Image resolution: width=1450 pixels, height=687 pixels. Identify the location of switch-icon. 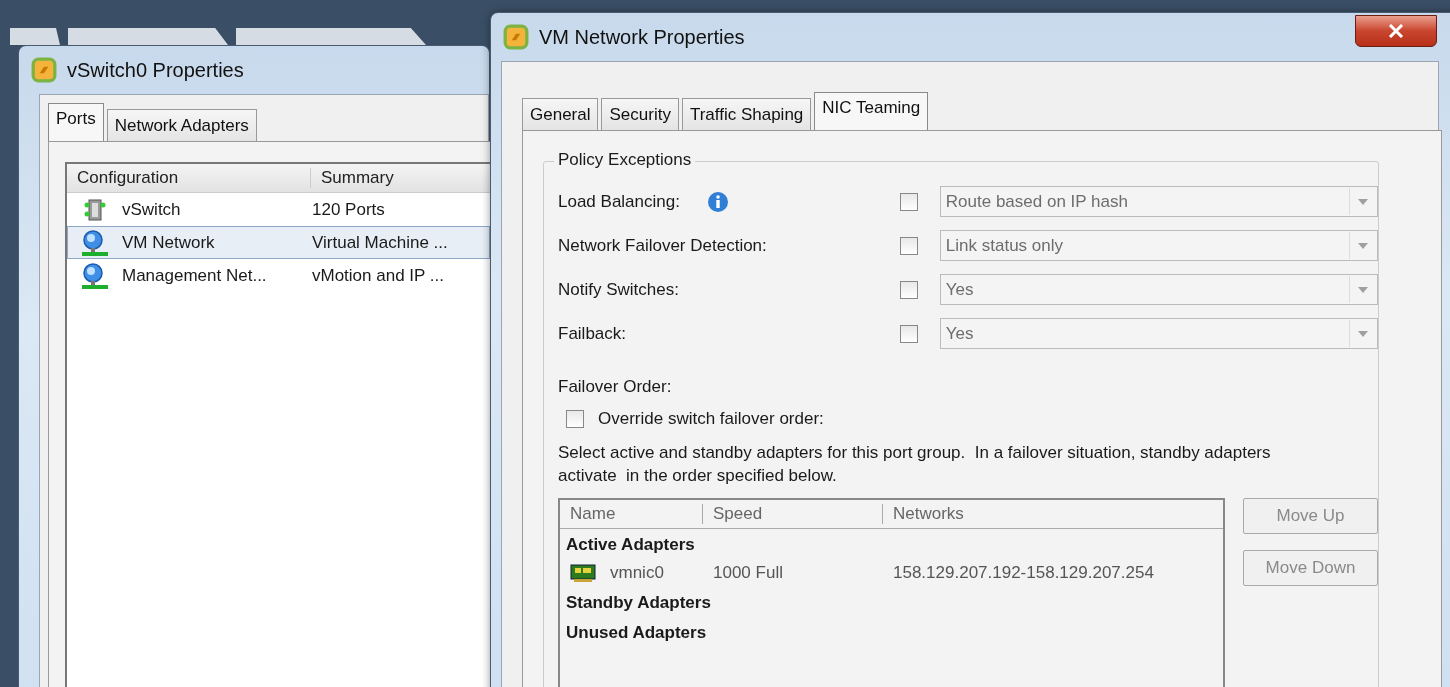
(95, 209).